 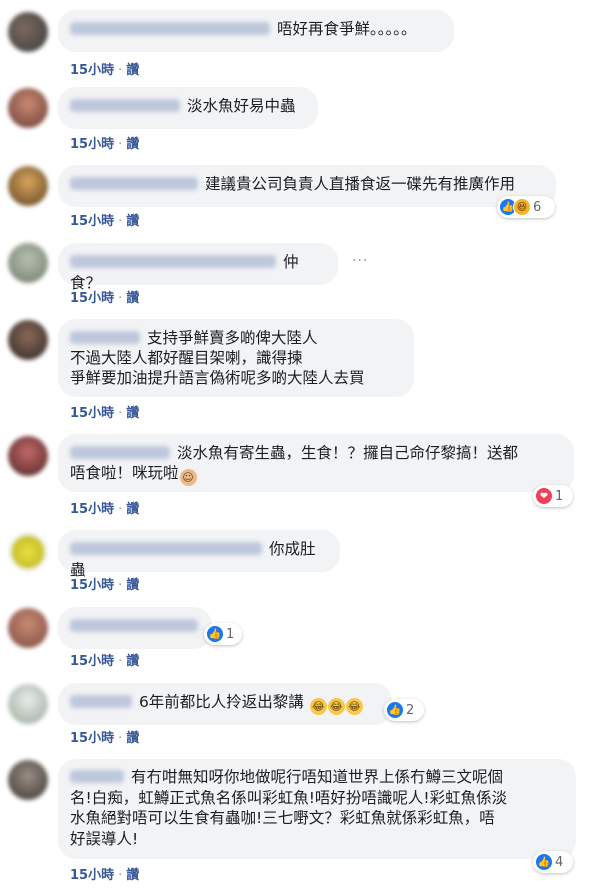 I want to click on haha-reaction-icon: 😆, so click(x=522, y=207).